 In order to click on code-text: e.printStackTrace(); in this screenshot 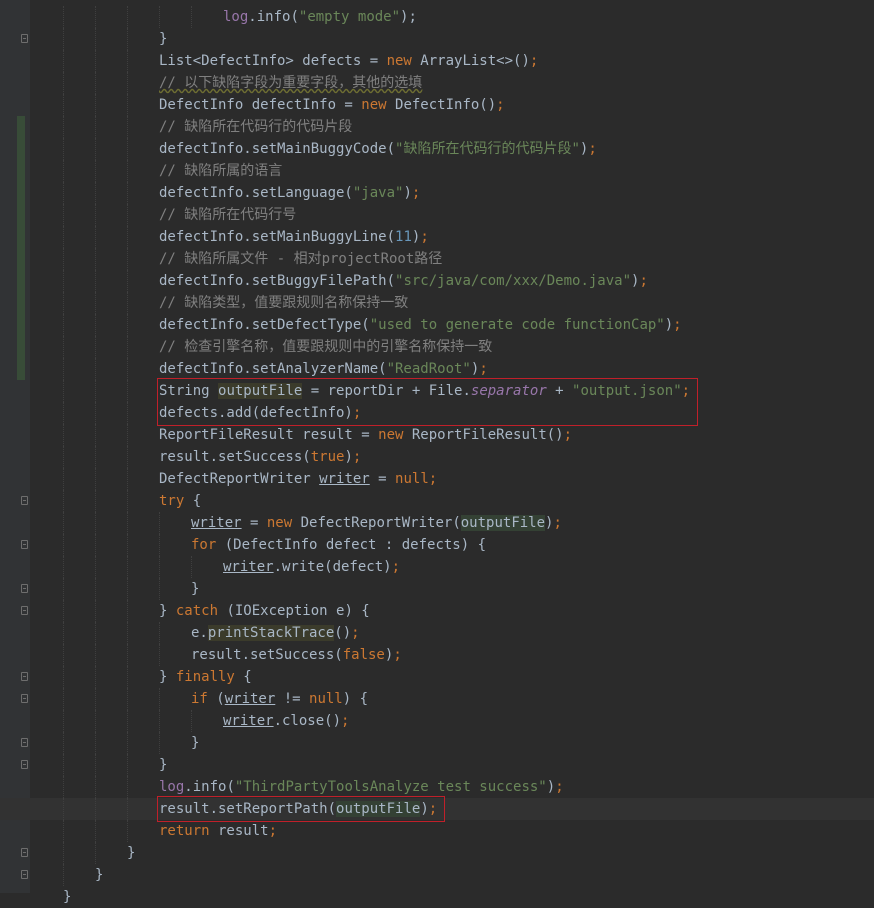, I will do `click(275, 633)`.